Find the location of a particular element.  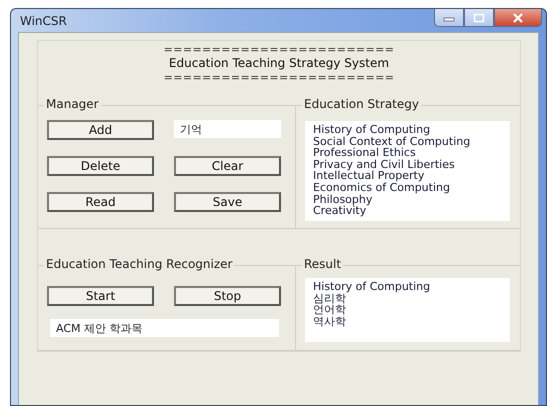

close-icon is located at coordinates (518, 17).